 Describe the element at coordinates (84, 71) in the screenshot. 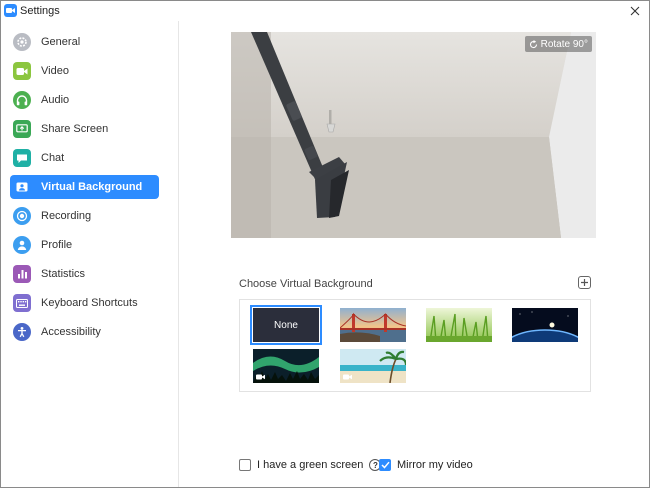

I see `sidebar-item-video: Video` at that location.